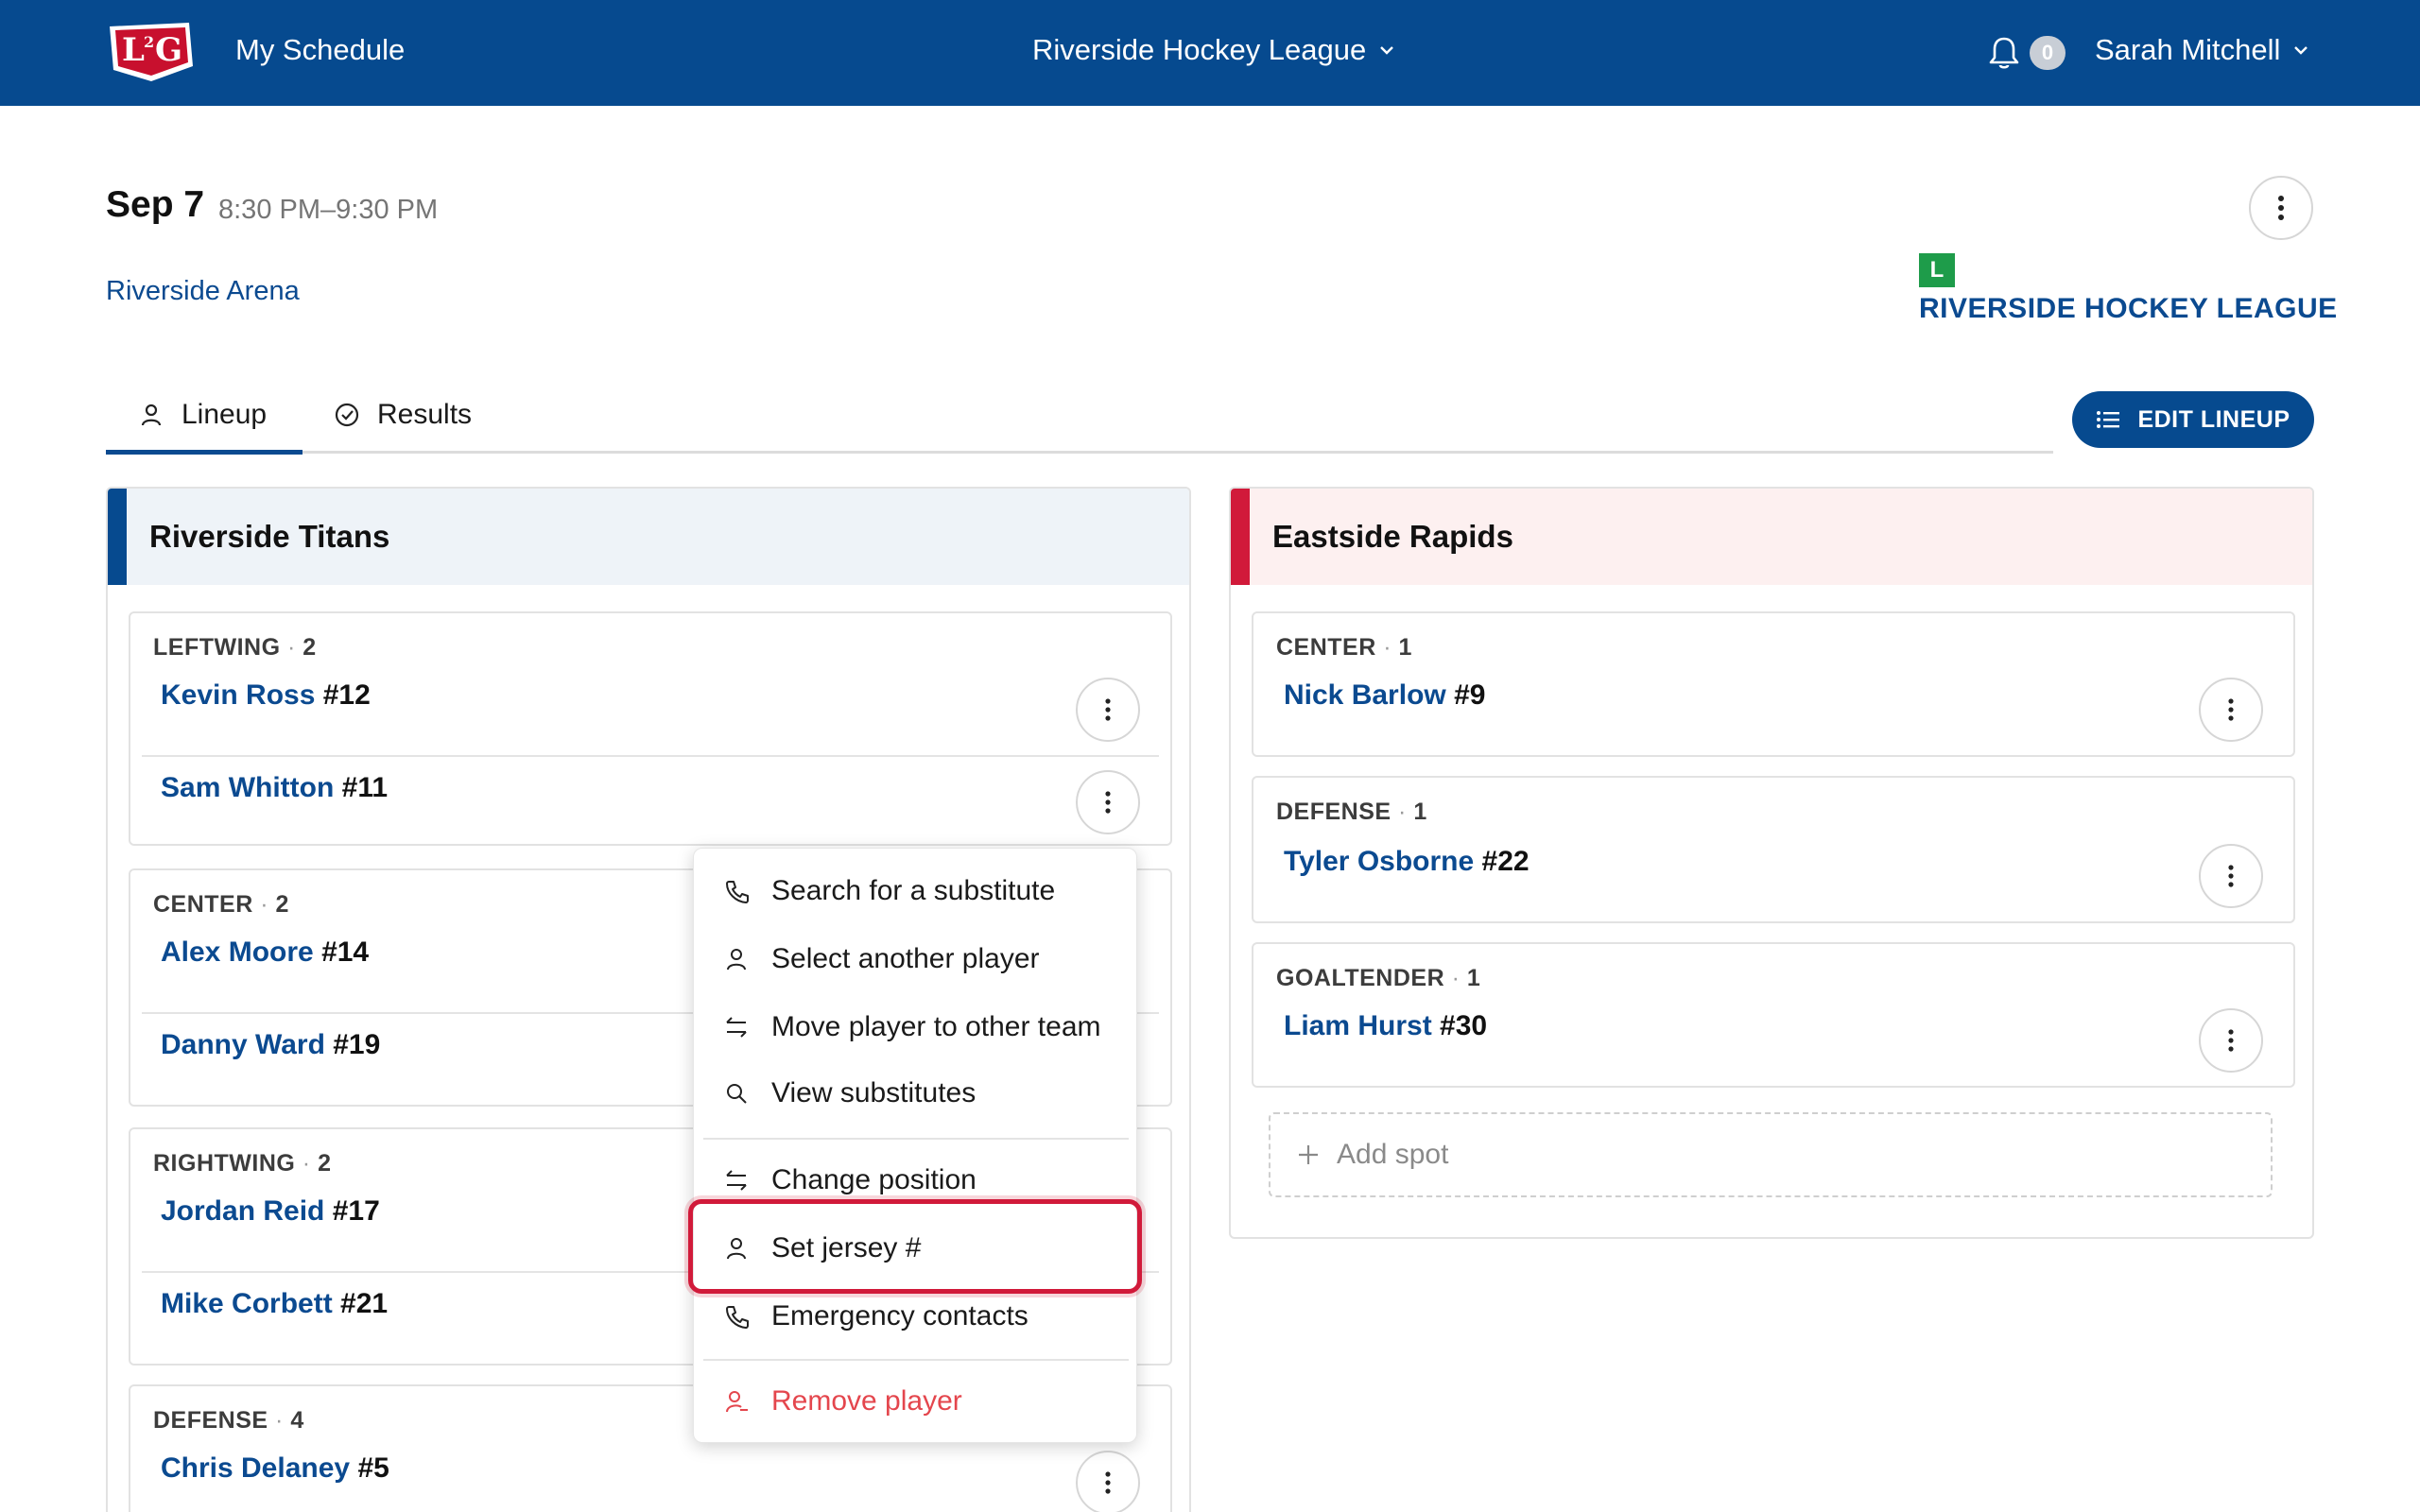 The image size is (2420, 1512). I want to click on position-count: 4, so click(297, 1420).